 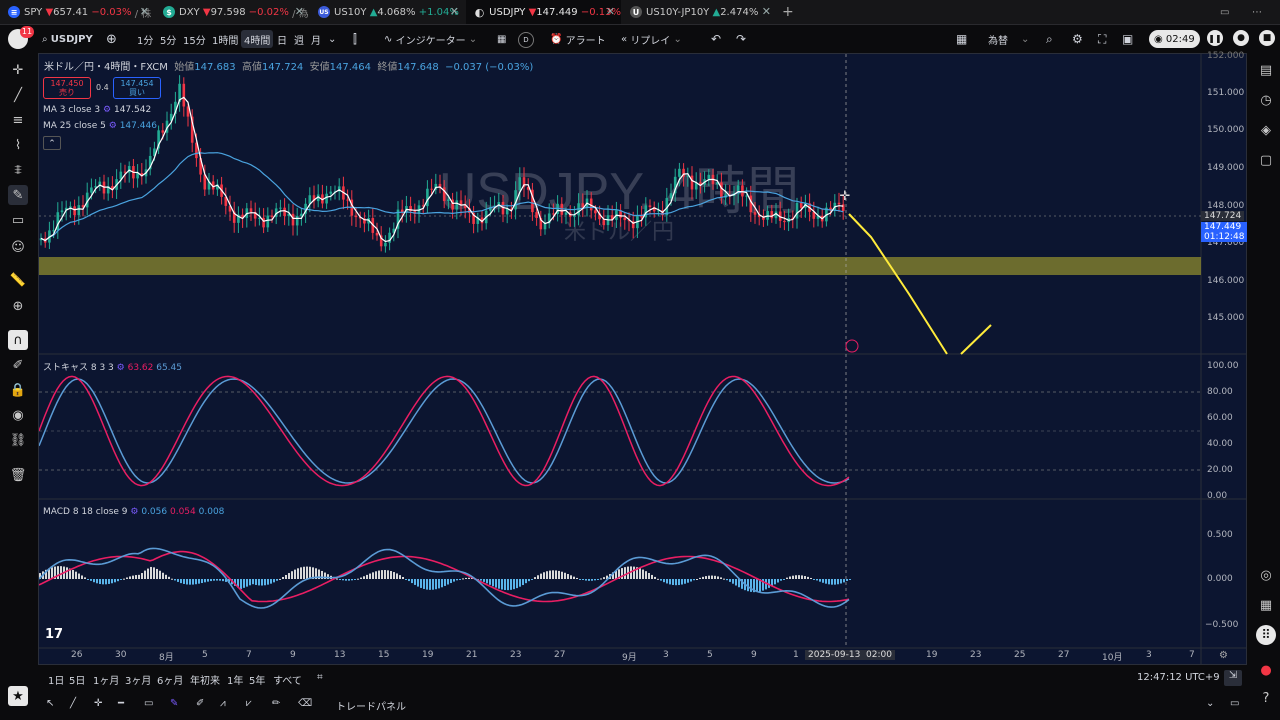 I want to click on range-1m: 1ヶ月, so click(x=106, y=679).